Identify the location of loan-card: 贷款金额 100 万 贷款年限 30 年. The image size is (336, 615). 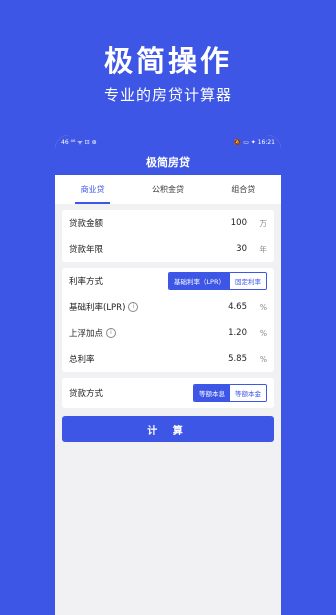
(168, 236).